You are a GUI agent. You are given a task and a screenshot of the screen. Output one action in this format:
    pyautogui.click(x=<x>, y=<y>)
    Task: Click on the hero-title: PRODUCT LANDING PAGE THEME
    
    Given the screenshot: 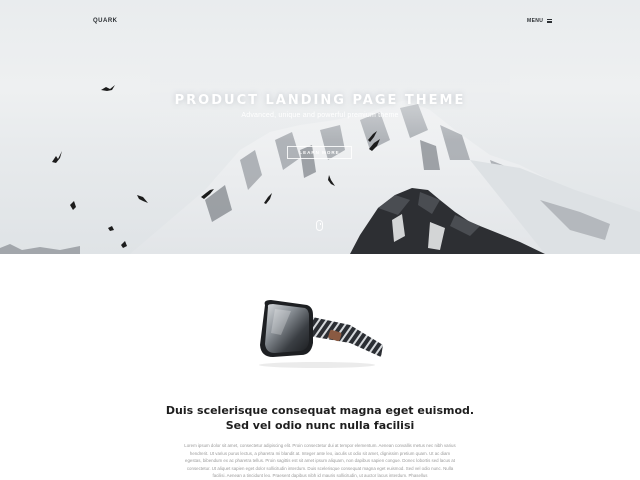 What is the action you would take?
    pyautogui.click(x=320, y=100)
    